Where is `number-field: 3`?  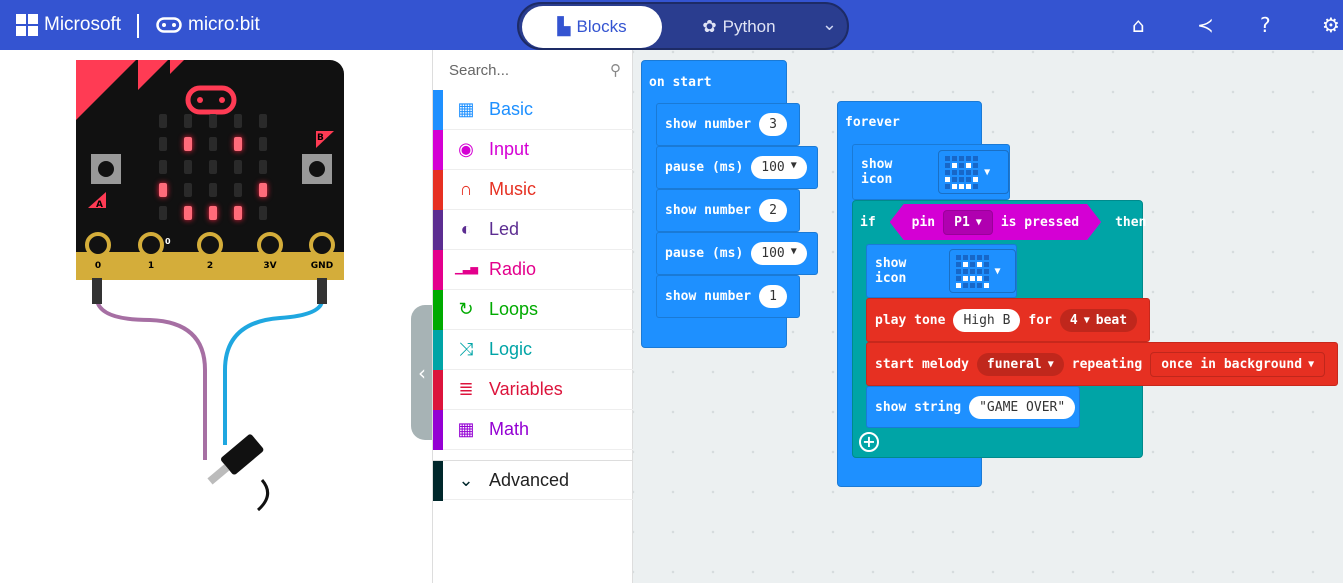 number-field: 3 is located at coordinates (773, 124).